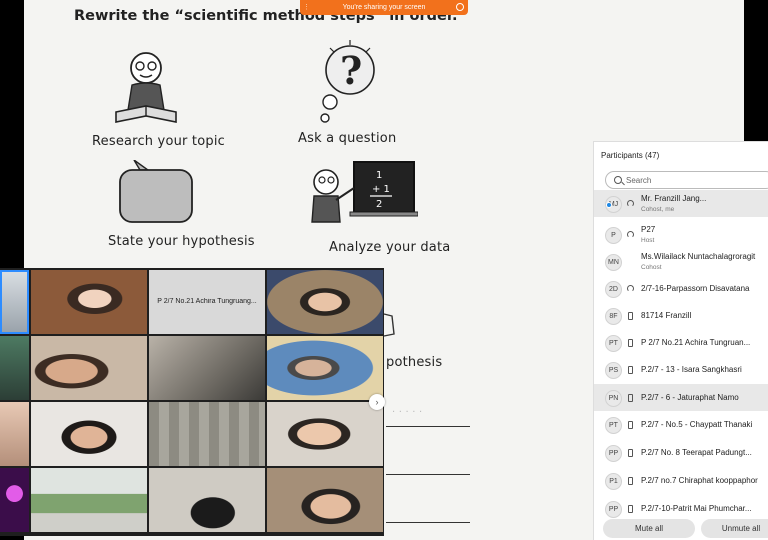  Describe the element at coordinates (690, 397) in the screenshot. I see `participant-name: P.2/7 - 6 - Jaturaphat Namo` at that location.